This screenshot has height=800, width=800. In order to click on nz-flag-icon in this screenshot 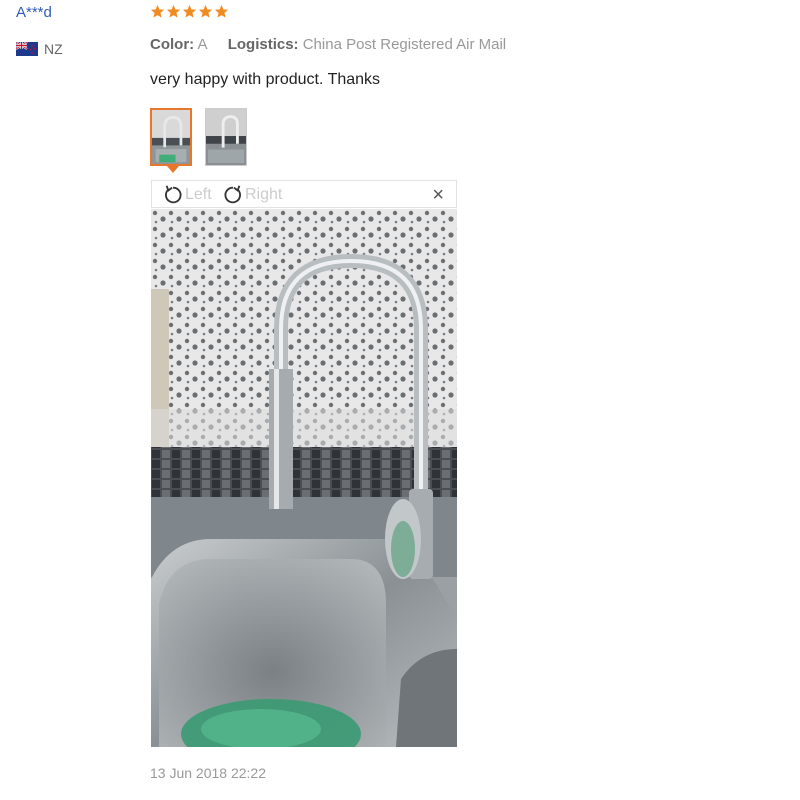, I will do `click(27, 49)`.